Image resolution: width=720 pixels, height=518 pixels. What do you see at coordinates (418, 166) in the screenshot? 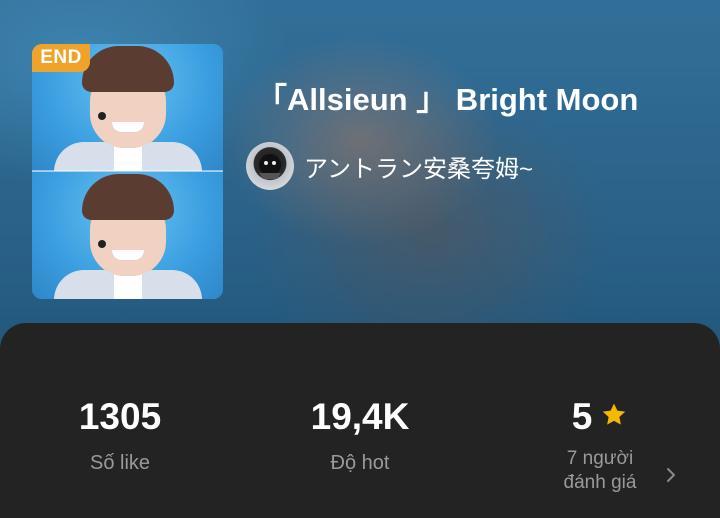
I see `author-name: アントラン安桑夸姆~` at bounding box center [418, 166].